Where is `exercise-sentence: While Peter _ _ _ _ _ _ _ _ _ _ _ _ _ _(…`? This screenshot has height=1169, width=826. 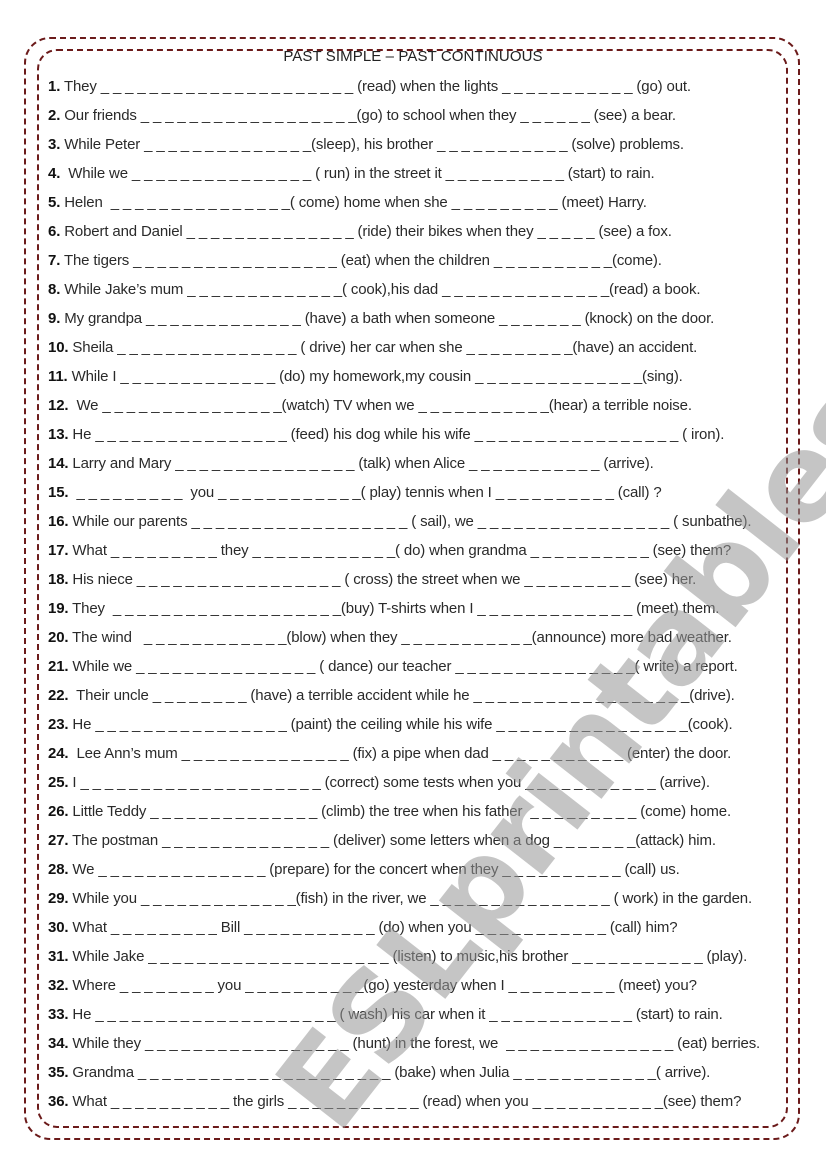 exercise-sentence: While Peter _ _ _ _ _ _ _ _ _ _ _ _ _ _(… is located at coordinates (372, 144).